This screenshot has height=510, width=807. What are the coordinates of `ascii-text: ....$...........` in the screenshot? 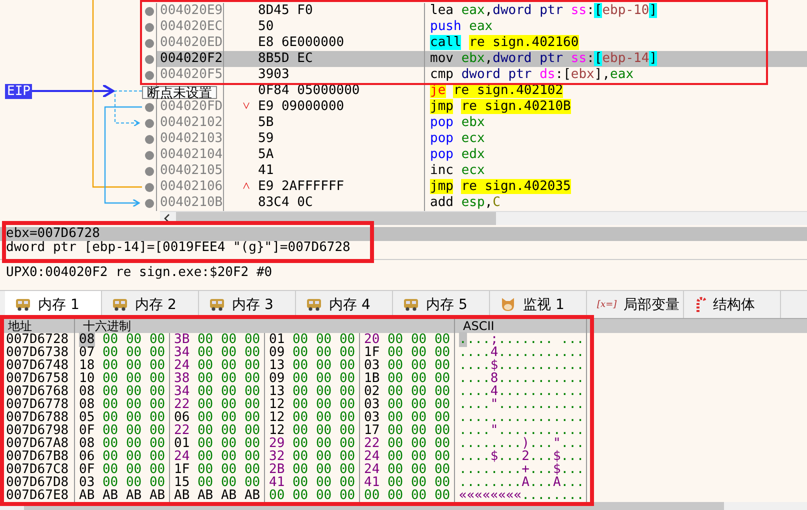 It's located at (521, 365).